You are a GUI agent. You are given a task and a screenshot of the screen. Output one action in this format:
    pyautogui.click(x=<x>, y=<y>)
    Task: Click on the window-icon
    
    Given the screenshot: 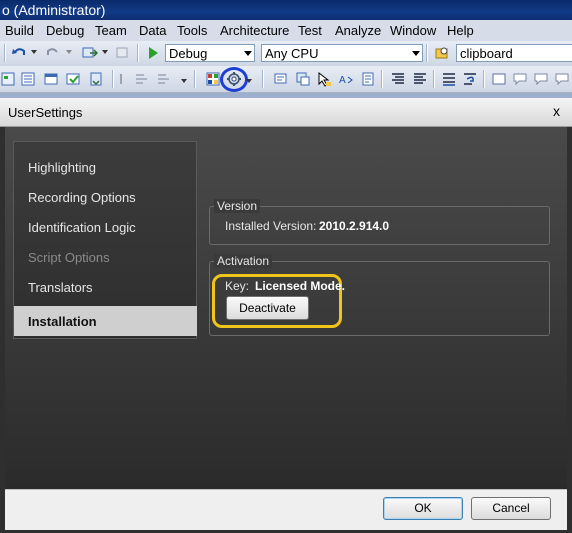 What is the action you would take?
    pyautogui.click(x=499, y=79)
    